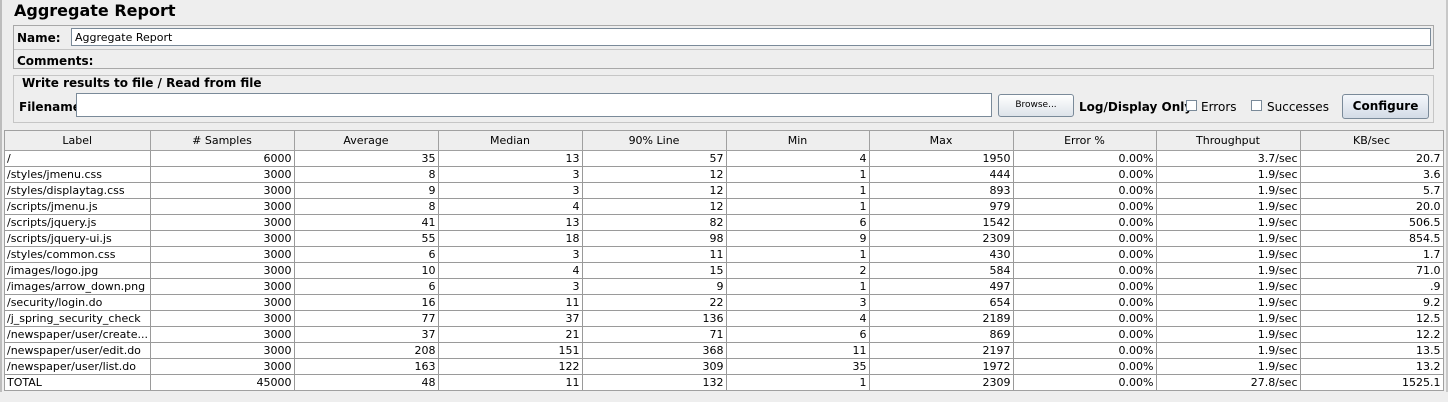  I want to click on window-left-edge, so click(1, 201).